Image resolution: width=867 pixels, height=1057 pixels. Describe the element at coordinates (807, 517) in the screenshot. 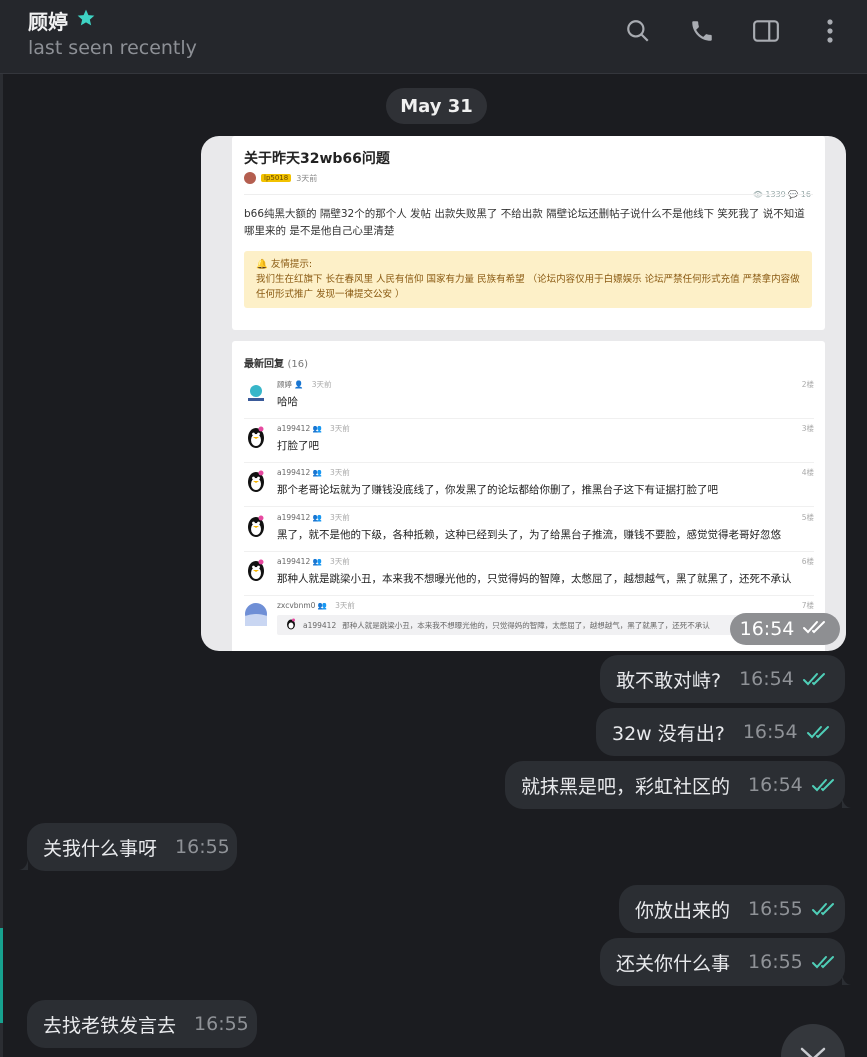

I see `reply-floor: 5楼` at that location.